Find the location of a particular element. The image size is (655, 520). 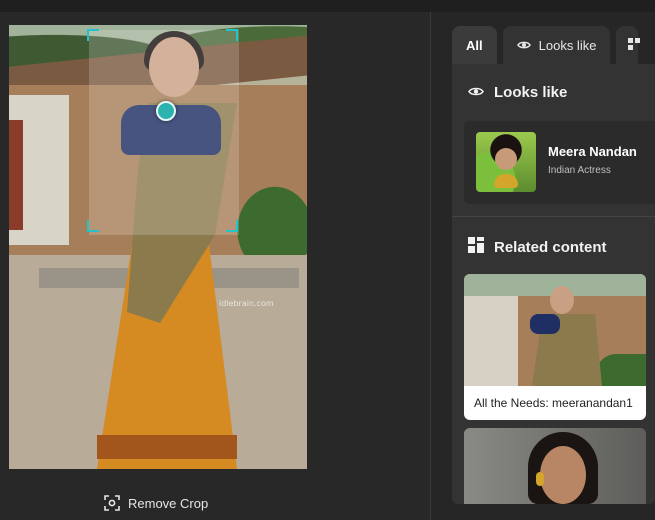

remove-crop-button: Remove Crop is located at coordinates (156, 503).